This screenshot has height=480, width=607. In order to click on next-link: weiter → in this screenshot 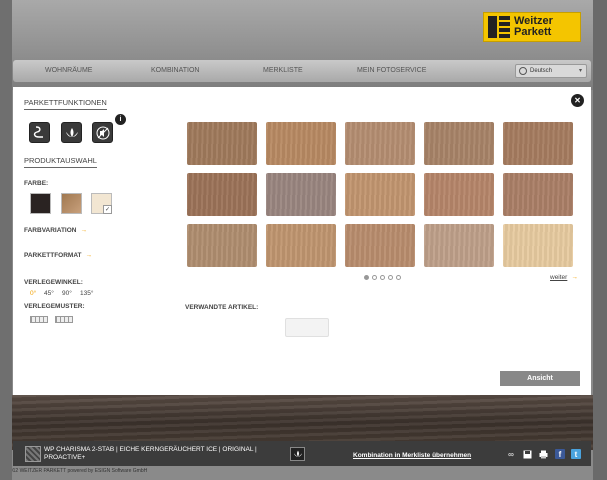, I will do `click(564, 277)`.